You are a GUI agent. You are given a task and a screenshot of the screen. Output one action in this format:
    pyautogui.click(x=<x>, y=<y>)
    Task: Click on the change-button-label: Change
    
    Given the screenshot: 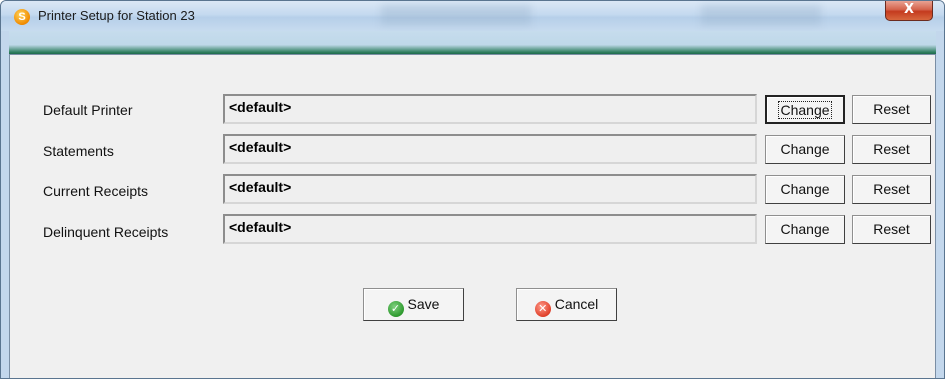 What is the action you would take?
    pyautogui.click(x=805, y=110)
    